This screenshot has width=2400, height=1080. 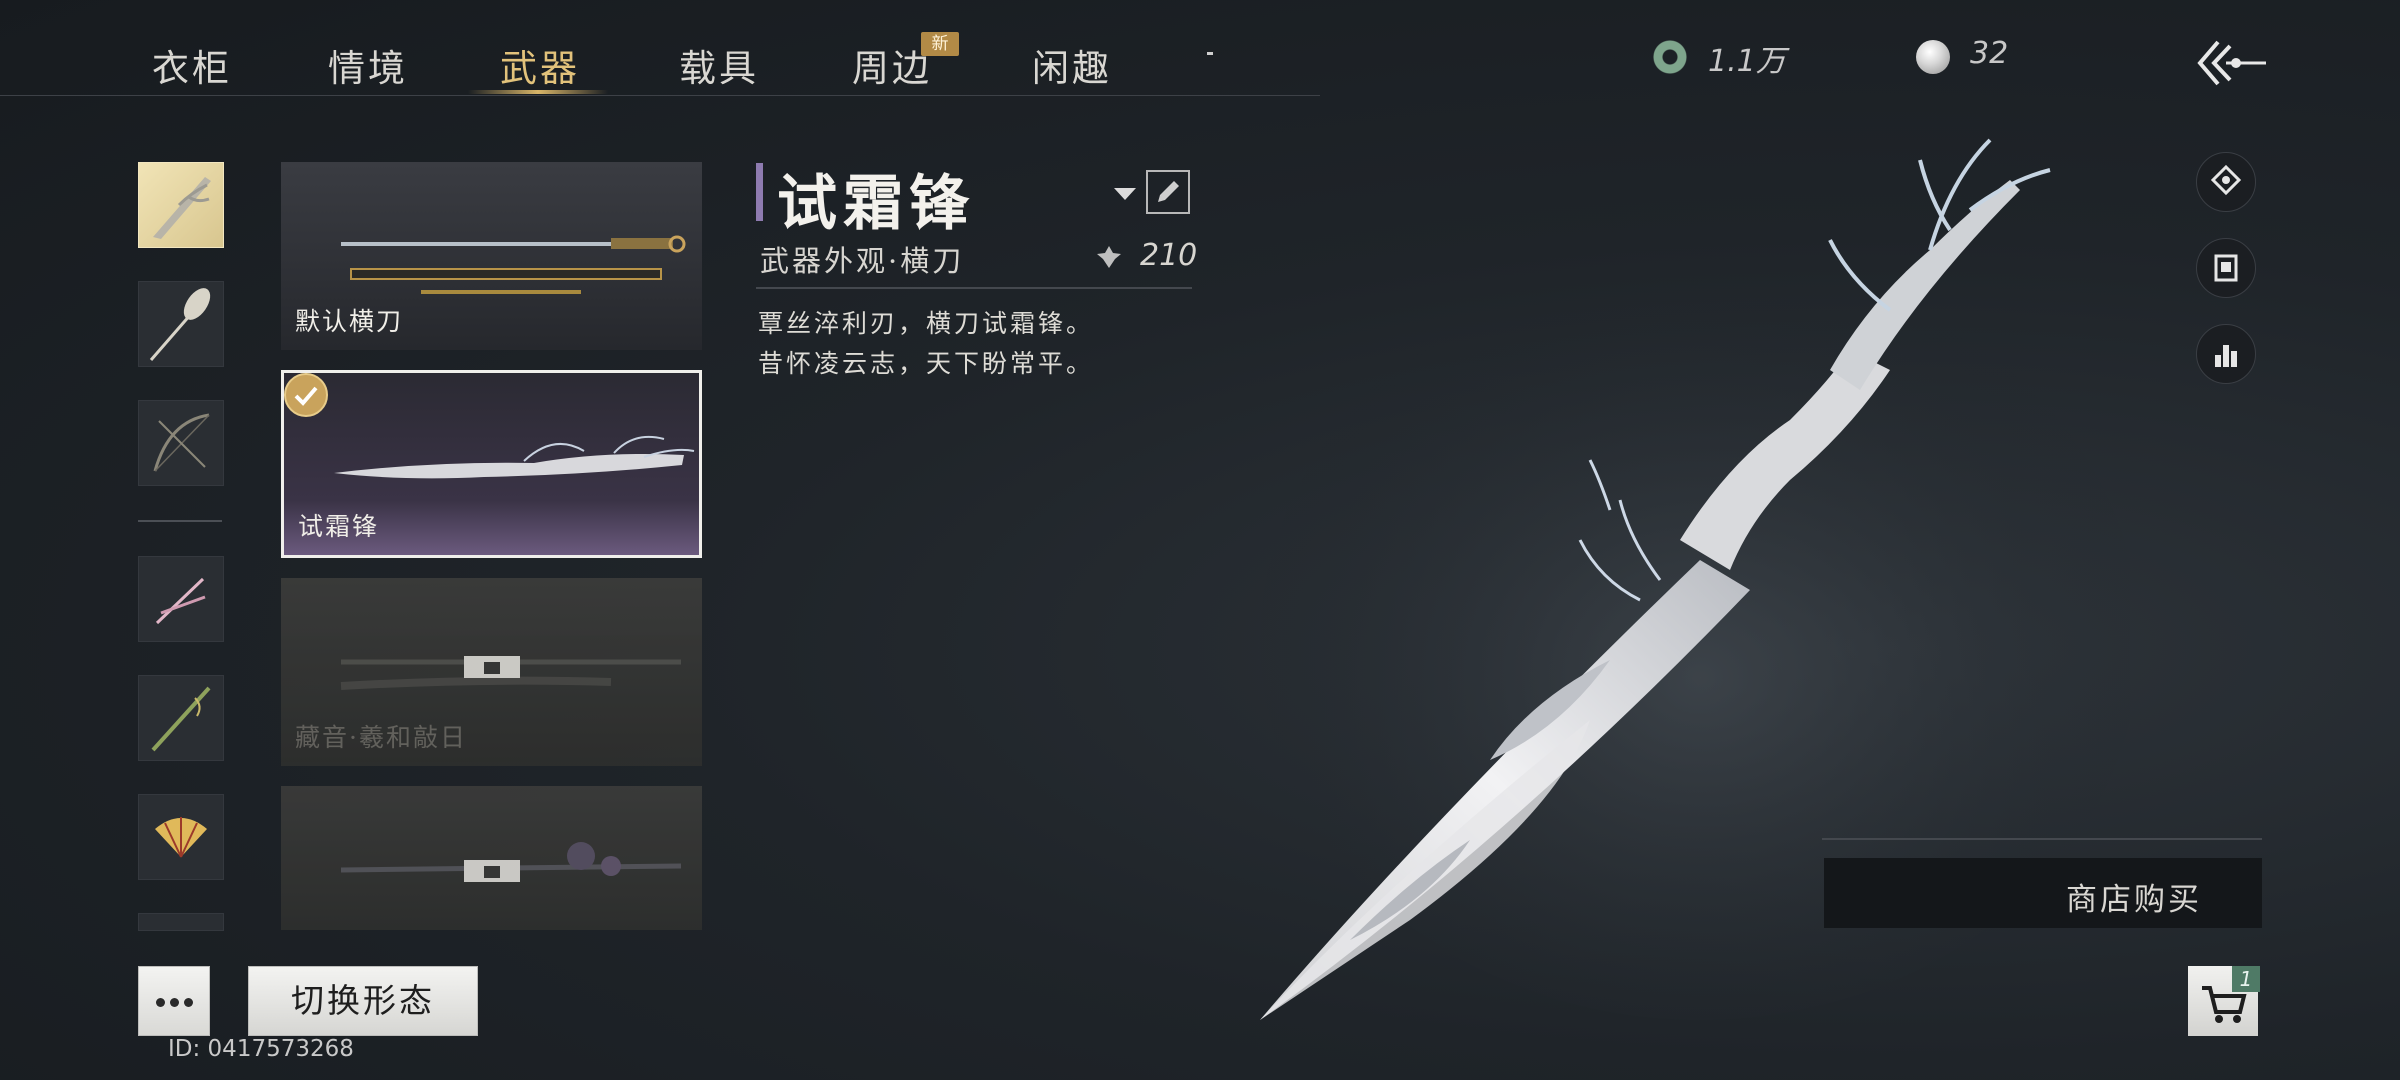 I want to click on wardrobe-button, so click(x=2226, y=268).